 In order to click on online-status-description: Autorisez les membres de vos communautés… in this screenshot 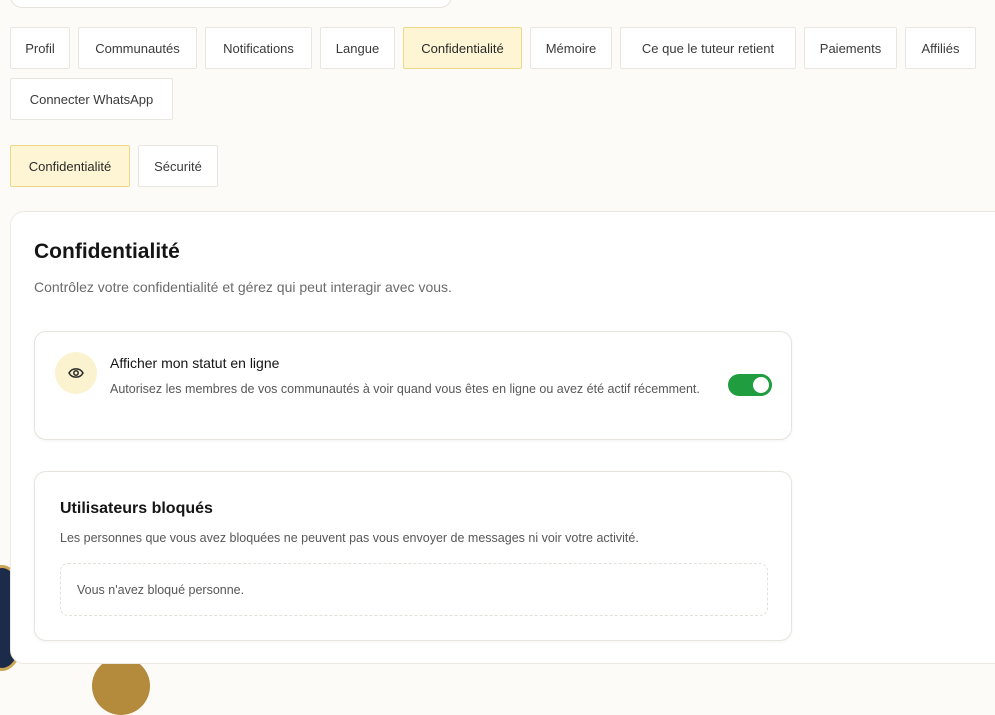, I will do `click(405, 389)`.